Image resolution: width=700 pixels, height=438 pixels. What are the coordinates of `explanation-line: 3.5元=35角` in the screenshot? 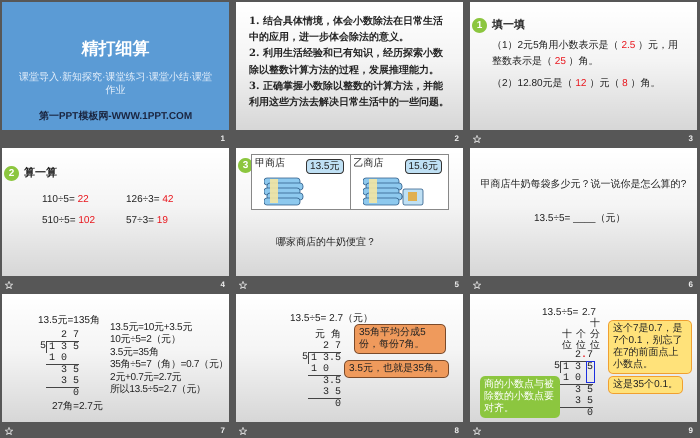 It's located at (135, 352).